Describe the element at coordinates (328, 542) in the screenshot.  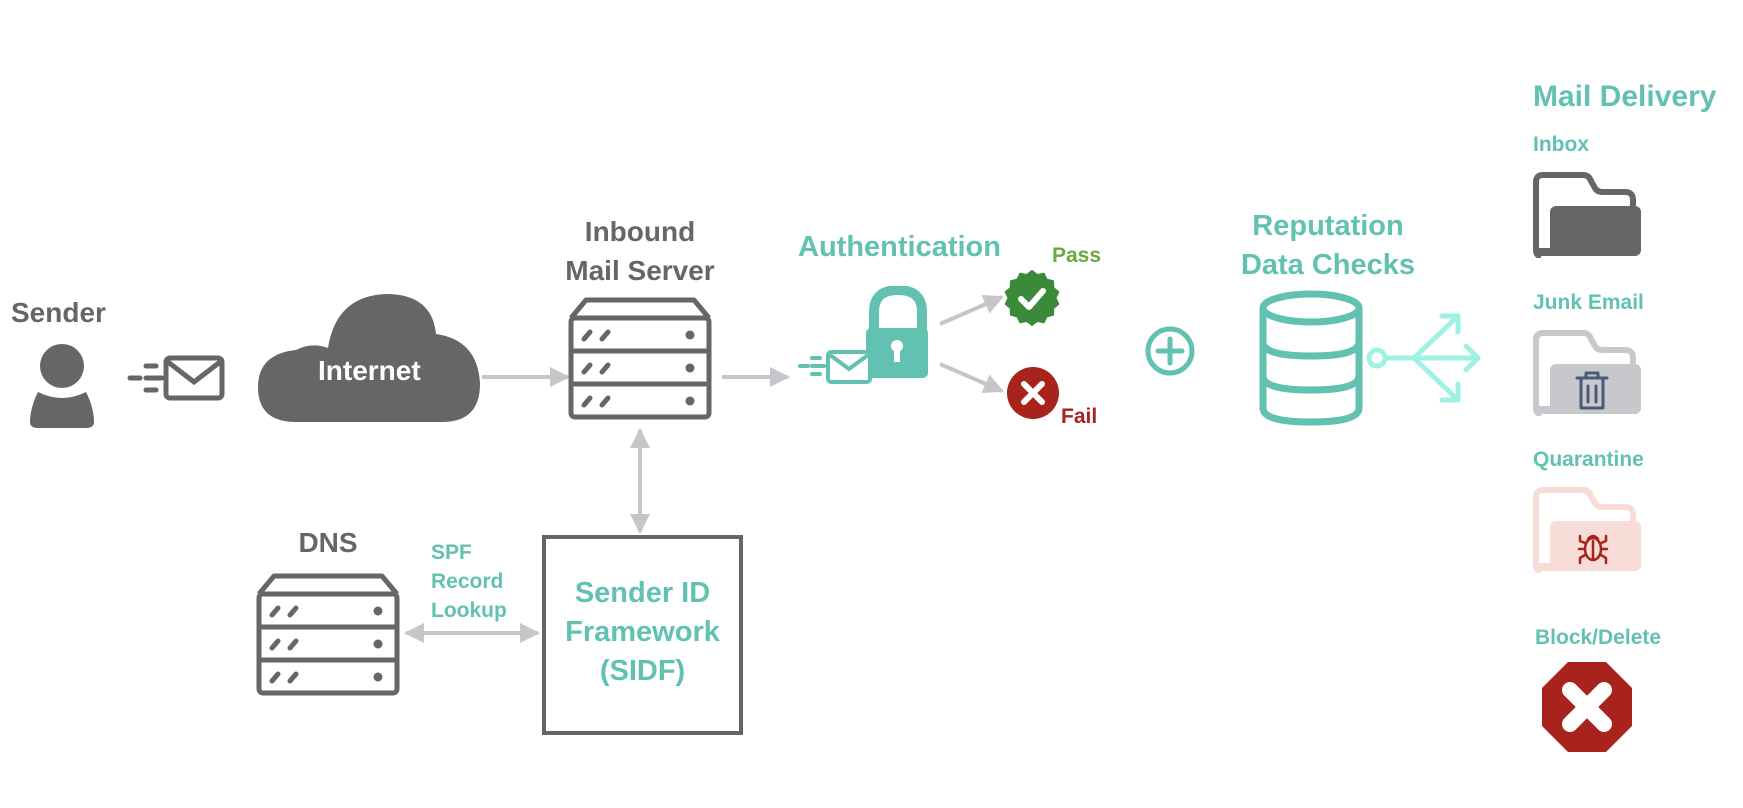
I see `dns-label: DNS` at that location.